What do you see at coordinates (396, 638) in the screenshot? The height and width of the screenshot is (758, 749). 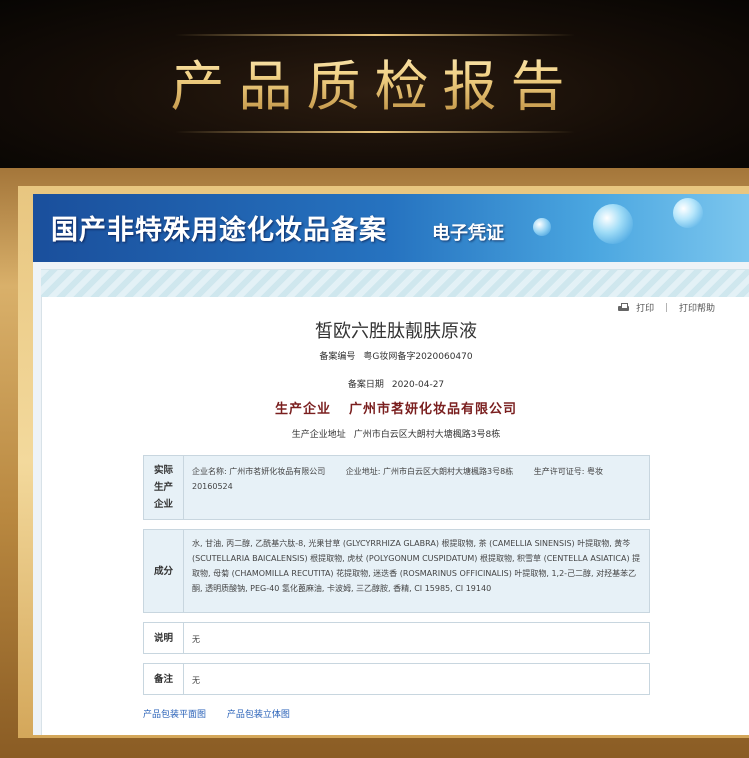 I see `note-box: 说明 无` at bounding box center [396, 638].